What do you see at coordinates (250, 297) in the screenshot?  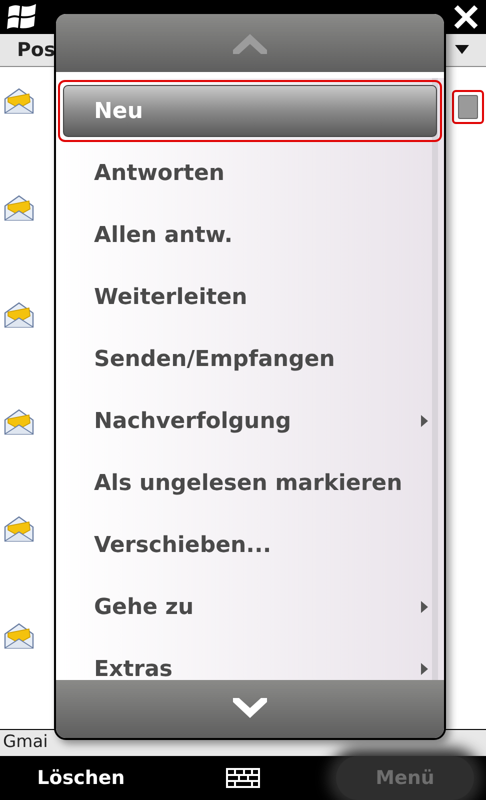 I see `menu-item: Weiterleiten` at bounding box center [250, 297].